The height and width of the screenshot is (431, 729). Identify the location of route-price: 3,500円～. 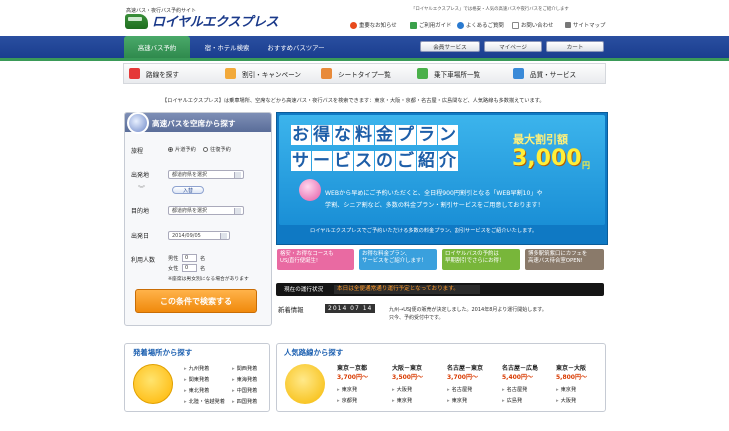
(407, 377).